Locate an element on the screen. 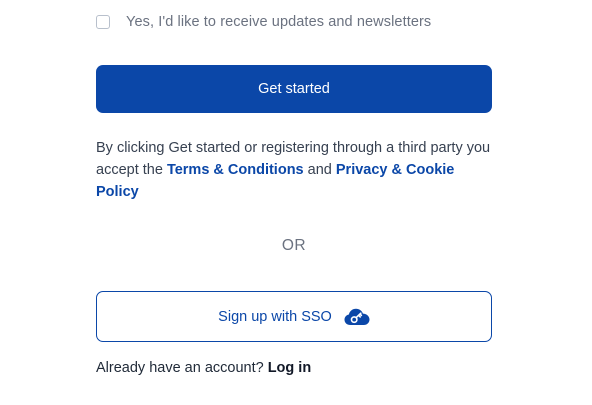  login-link: Log in is located at coordinates (290, 368).